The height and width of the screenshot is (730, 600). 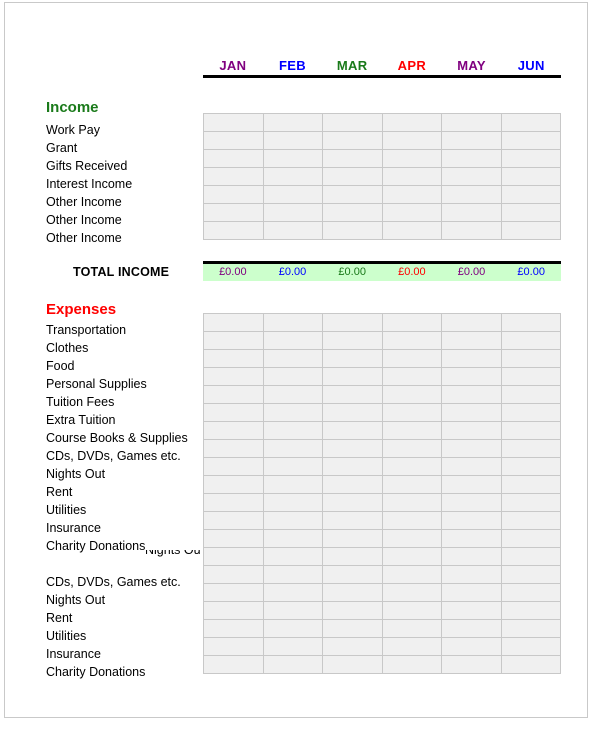 I want to click on data-cell-r15-c1, so click(x=293, y=593).